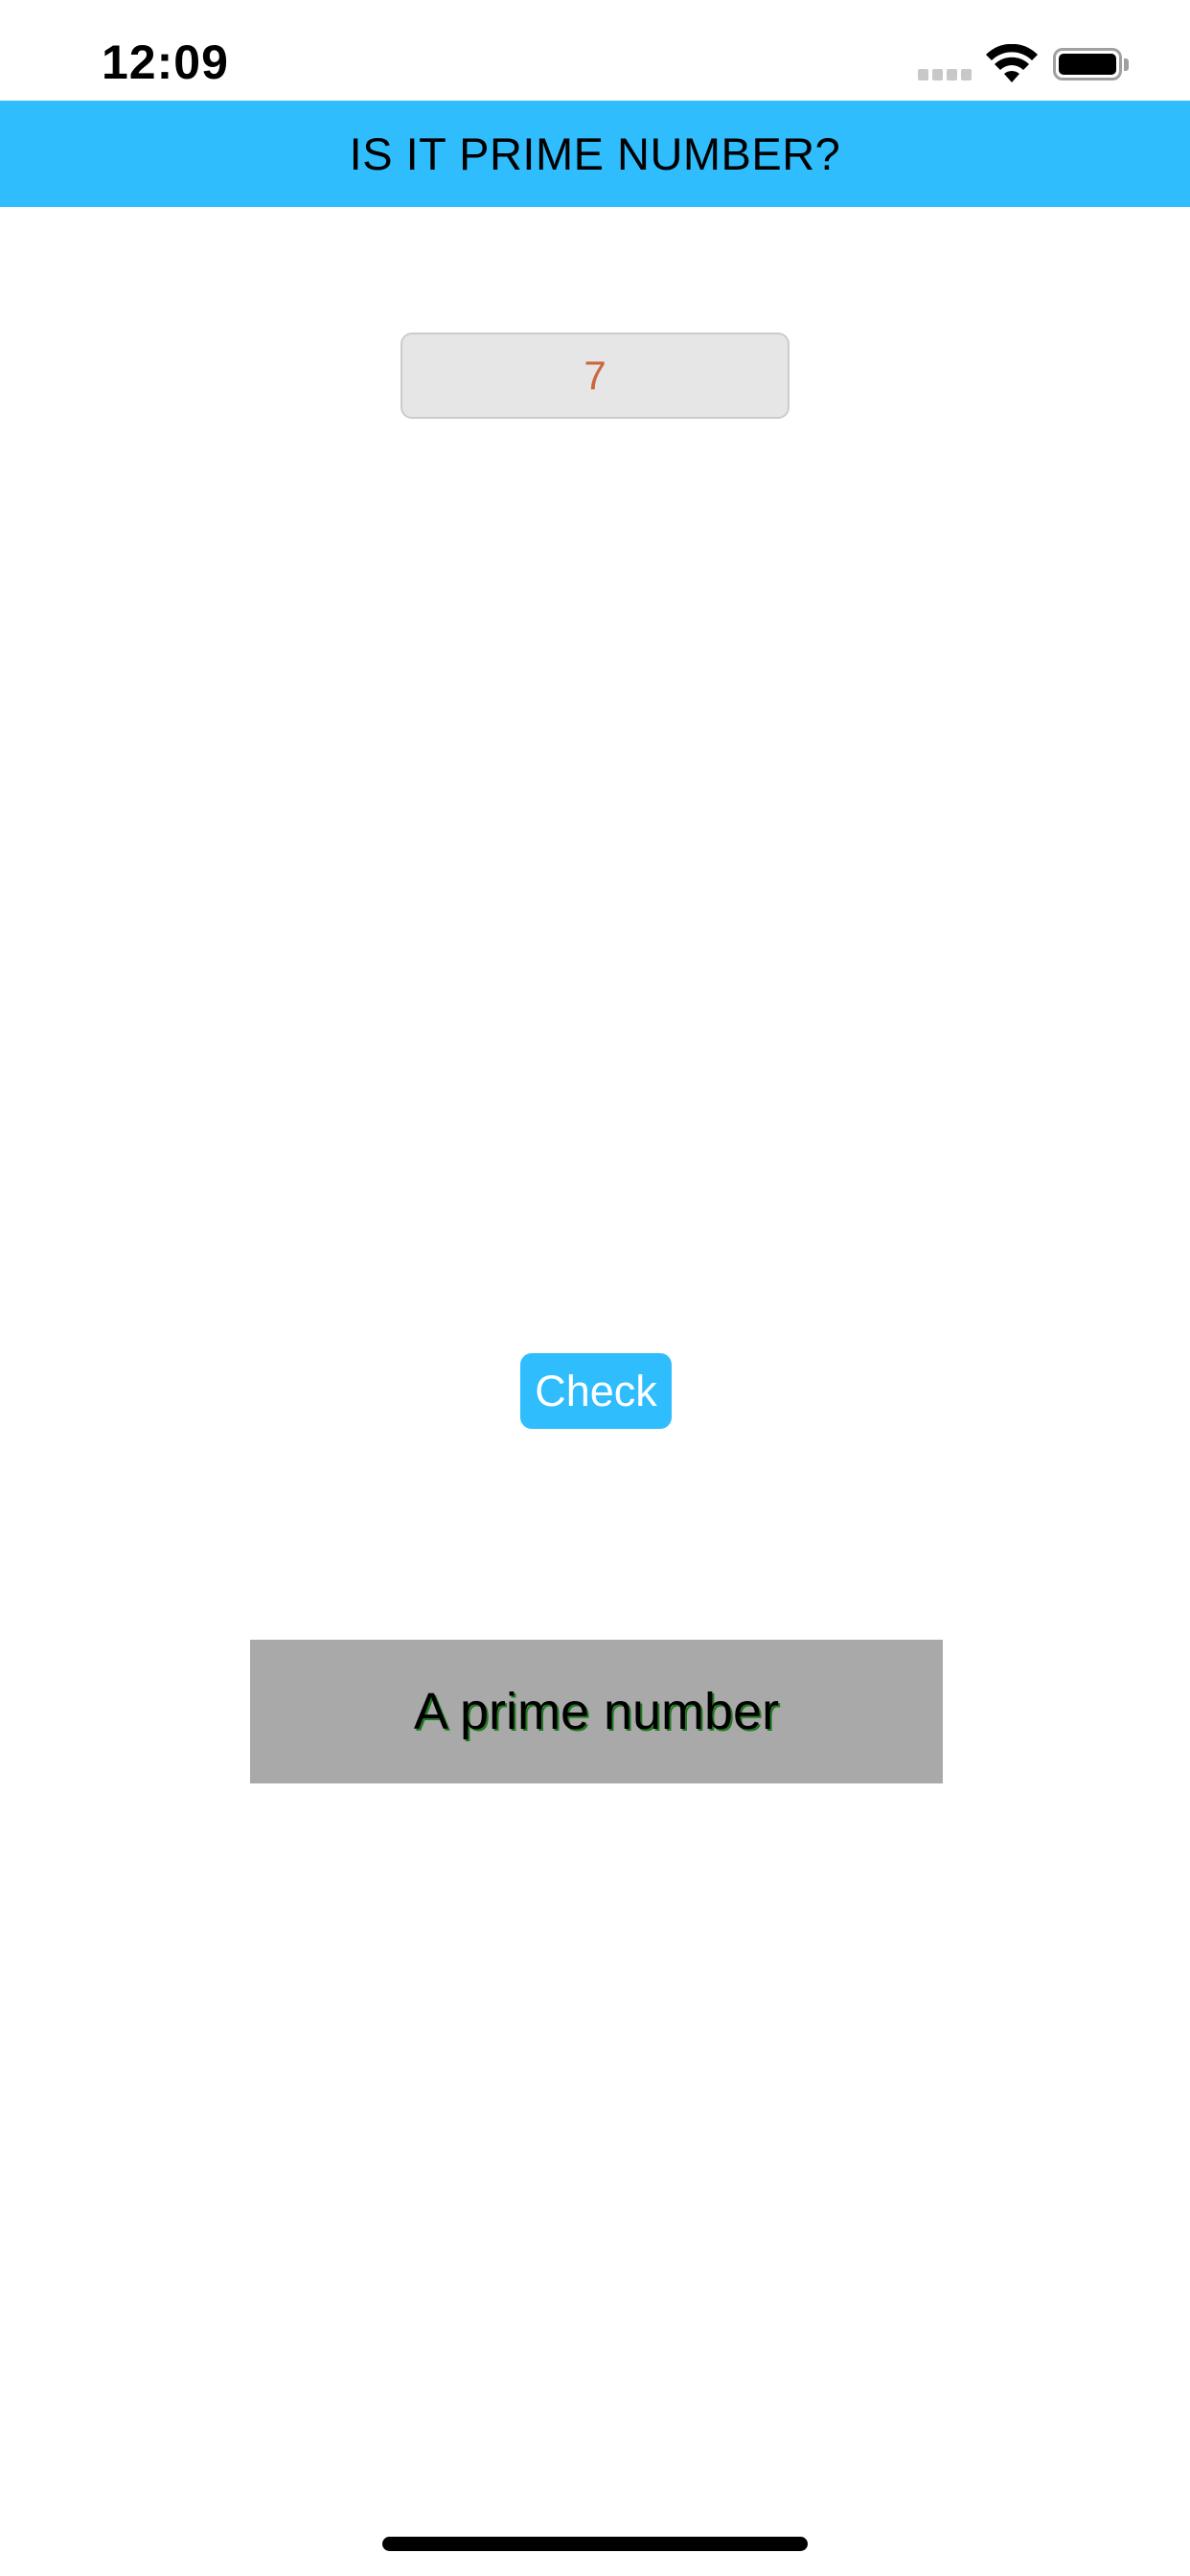  Describe the element at coordinates (166, 62) in the screenshot. I see `status-time: 12:09` at that location.